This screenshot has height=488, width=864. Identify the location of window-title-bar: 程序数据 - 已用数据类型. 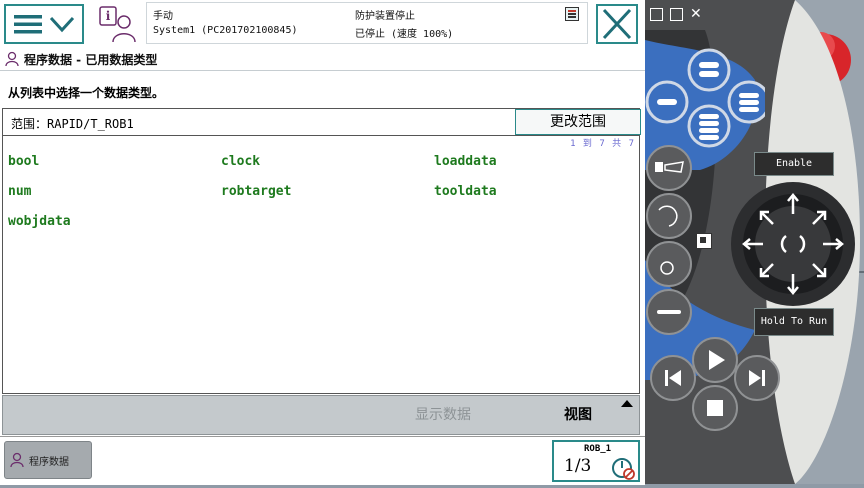
(322, 59).